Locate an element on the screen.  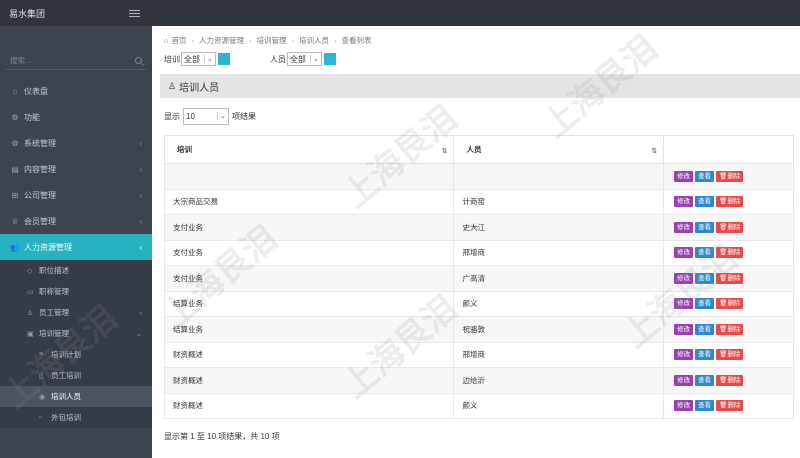
sidebar-item-training: ▣ 培训管理 ⌄ is located at coordinates (76, 333).